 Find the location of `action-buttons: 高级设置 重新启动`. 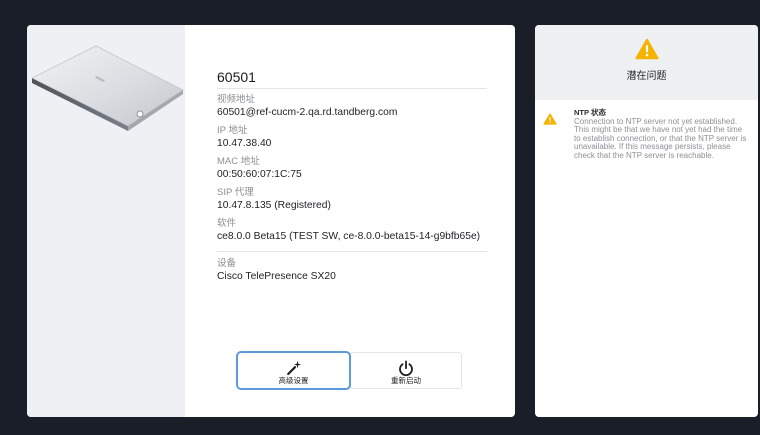

action-buttons: 高级设置 重新启动 is located at coordinates (349, 370).